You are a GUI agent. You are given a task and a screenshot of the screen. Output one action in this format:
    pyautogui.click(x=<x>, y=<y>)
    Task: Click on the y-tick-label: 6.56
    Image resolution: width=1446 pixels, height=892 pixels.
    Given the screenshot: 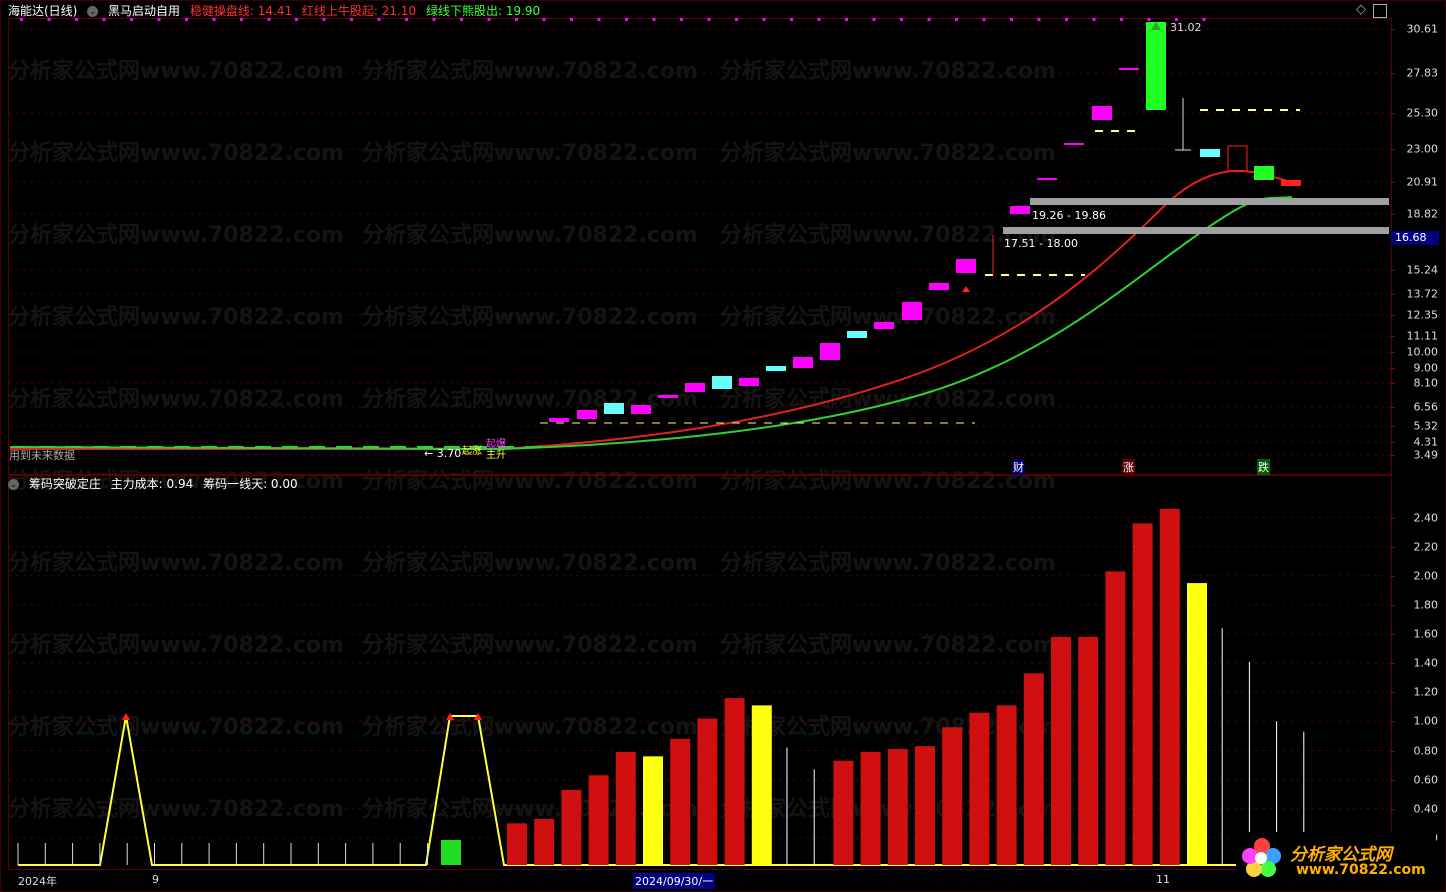 What is the action you would take?
    pyautogui.click(x=1426, y=407)
    